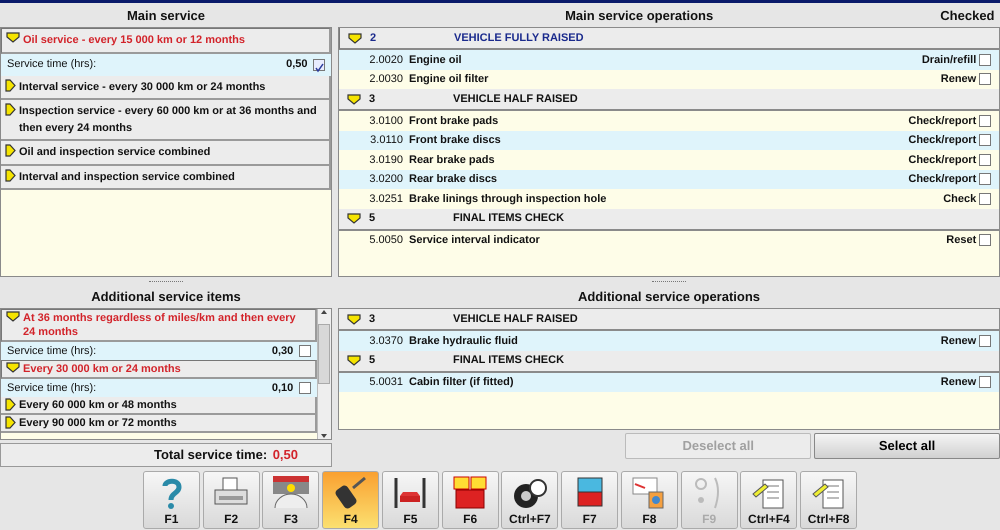  What do you see at coordinates (134, 40) in the screenshot?
I see `service-label: Oil service - every 15 000 km or 12 months` at bounding box center [134, 40].